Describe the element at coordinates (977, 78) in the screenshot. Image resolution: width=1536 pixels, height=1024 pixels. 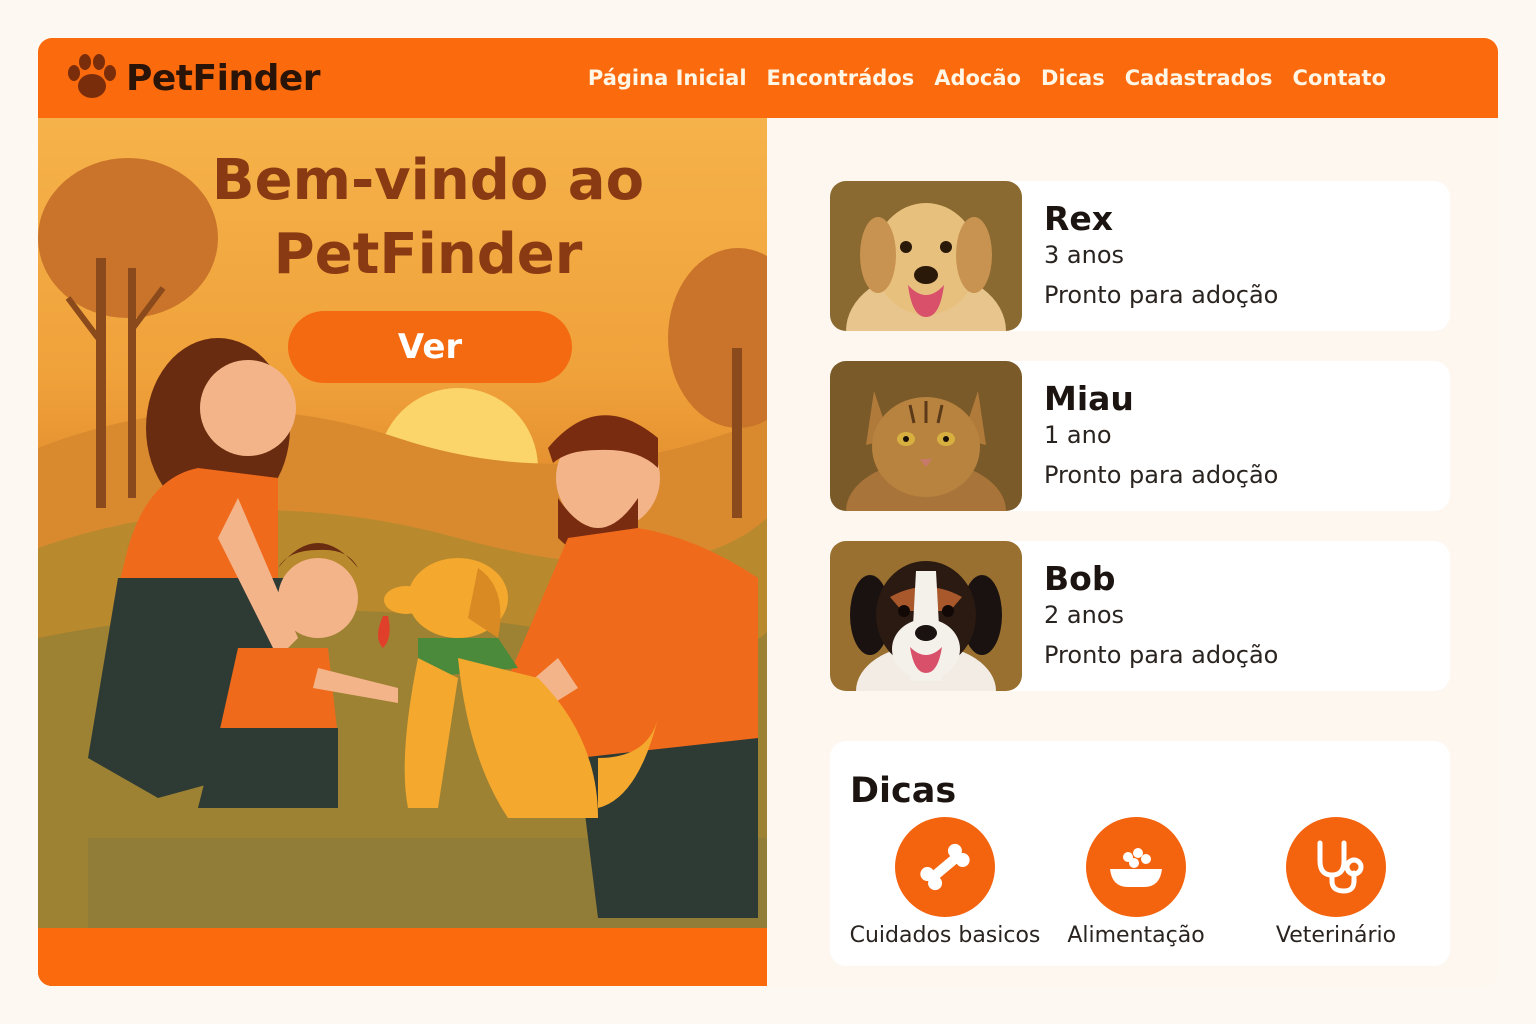
I see `nav-adocao: Adocão` at that location.